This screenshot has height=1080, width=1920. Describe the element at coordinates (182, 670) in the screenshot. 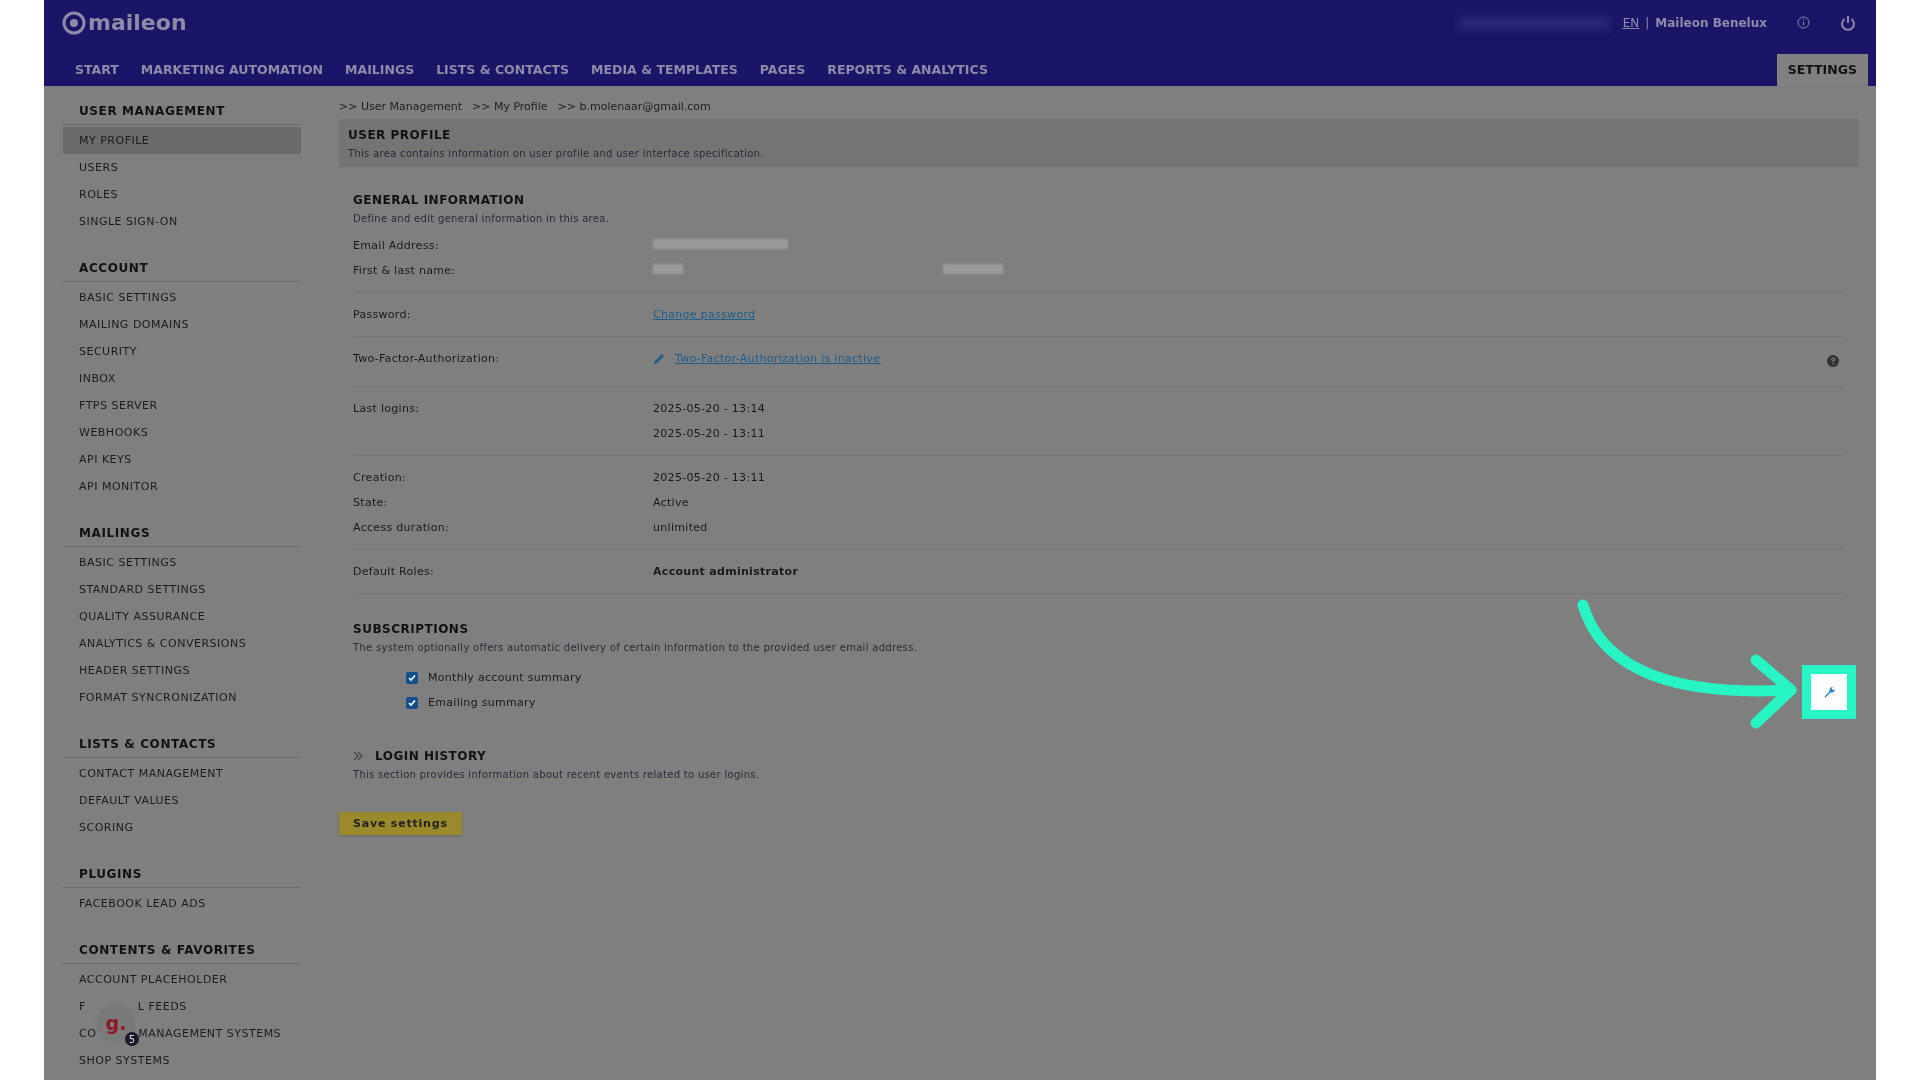

I see `sidebar-item: HEADER SETTINGS` at that location.